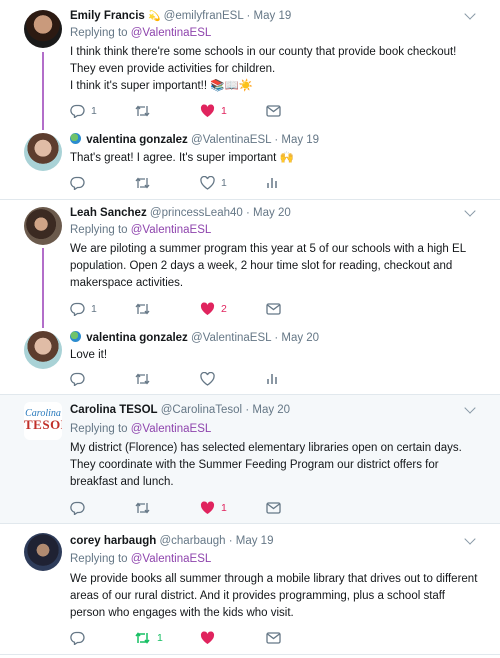 This screenshot has height=658, width=500. I want to click on tweet-line: makerspace activities., so click(127, 283).